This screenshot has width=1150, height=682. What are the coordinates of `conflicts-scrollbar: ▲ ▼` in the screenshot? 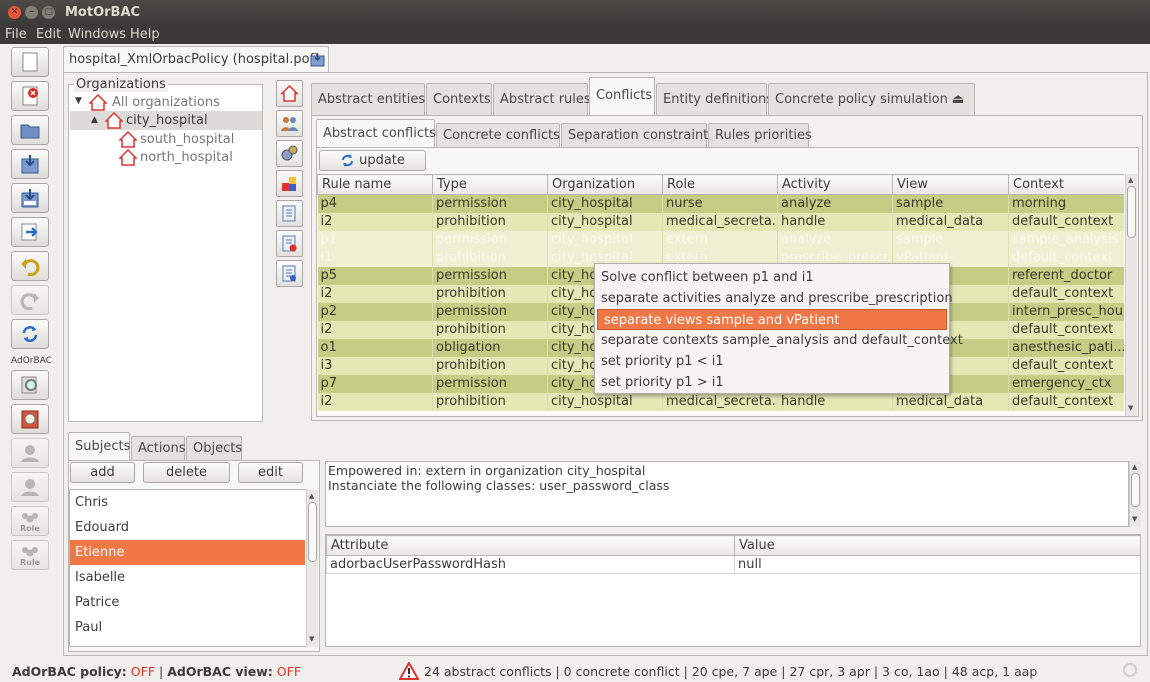 It's located at (1131, 295).